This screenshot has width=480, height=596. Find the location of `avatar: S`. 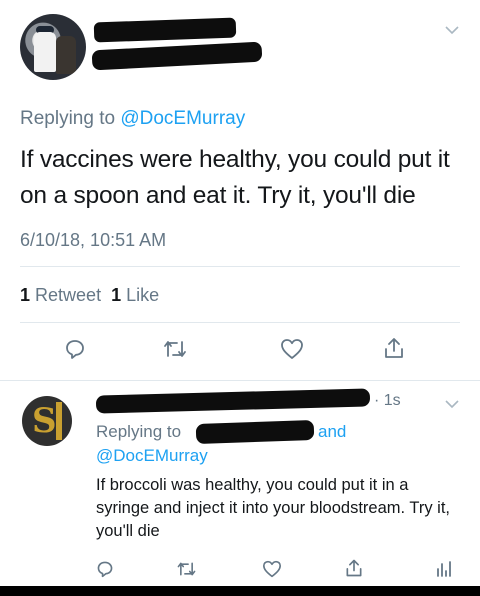

avatar: S is located at coordinates (47, 421).